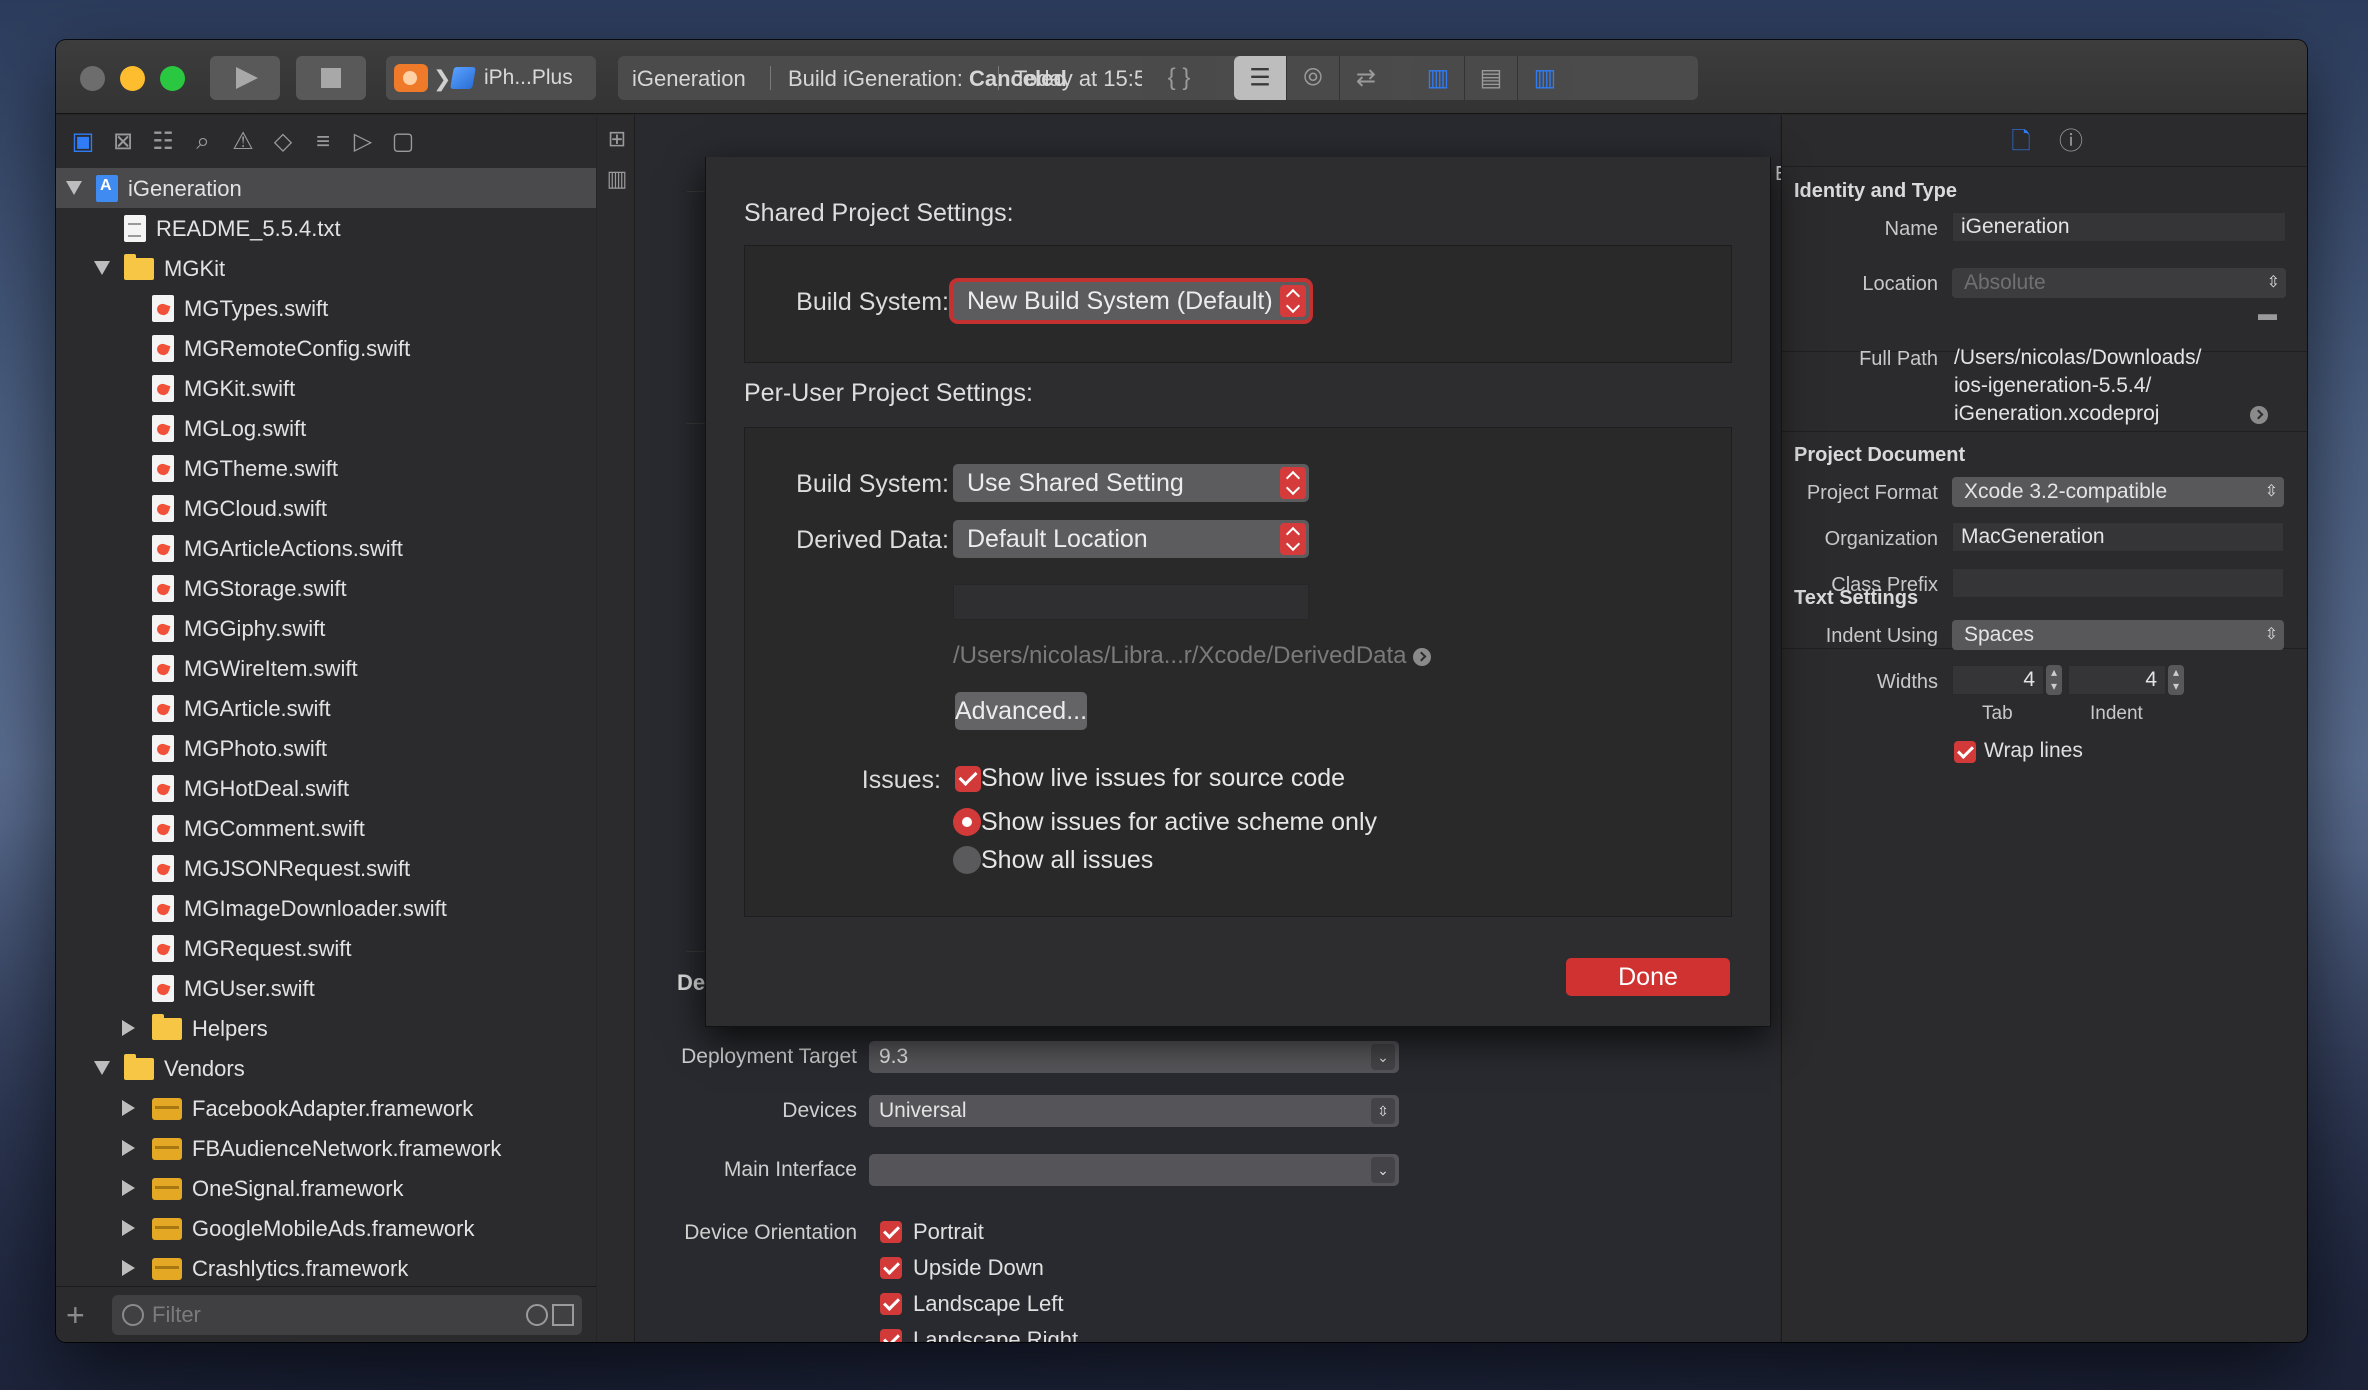 This screenshot has width=2368, height=1390. What do you see at coordinates (1131, 602) in the screenshot?
I see `custom-derived-path-field` at bounding box center [1131, 602].